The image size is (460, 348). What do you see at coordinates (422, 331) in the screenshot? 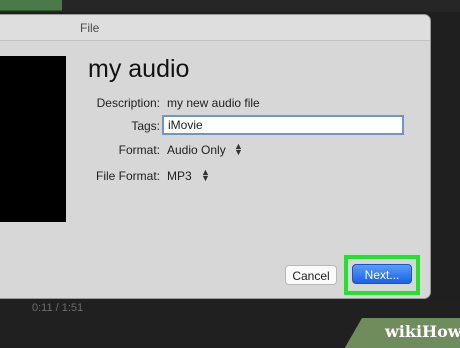
I see `wikihow-watermark: wikiHow` at bounding box center [422, 331].